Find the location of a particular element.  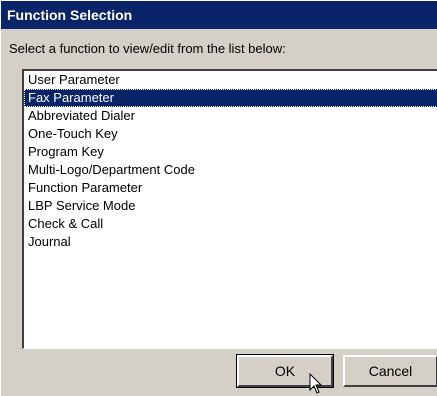

dialog-title-bar: Function Selection is located at coordinates (219, 15).